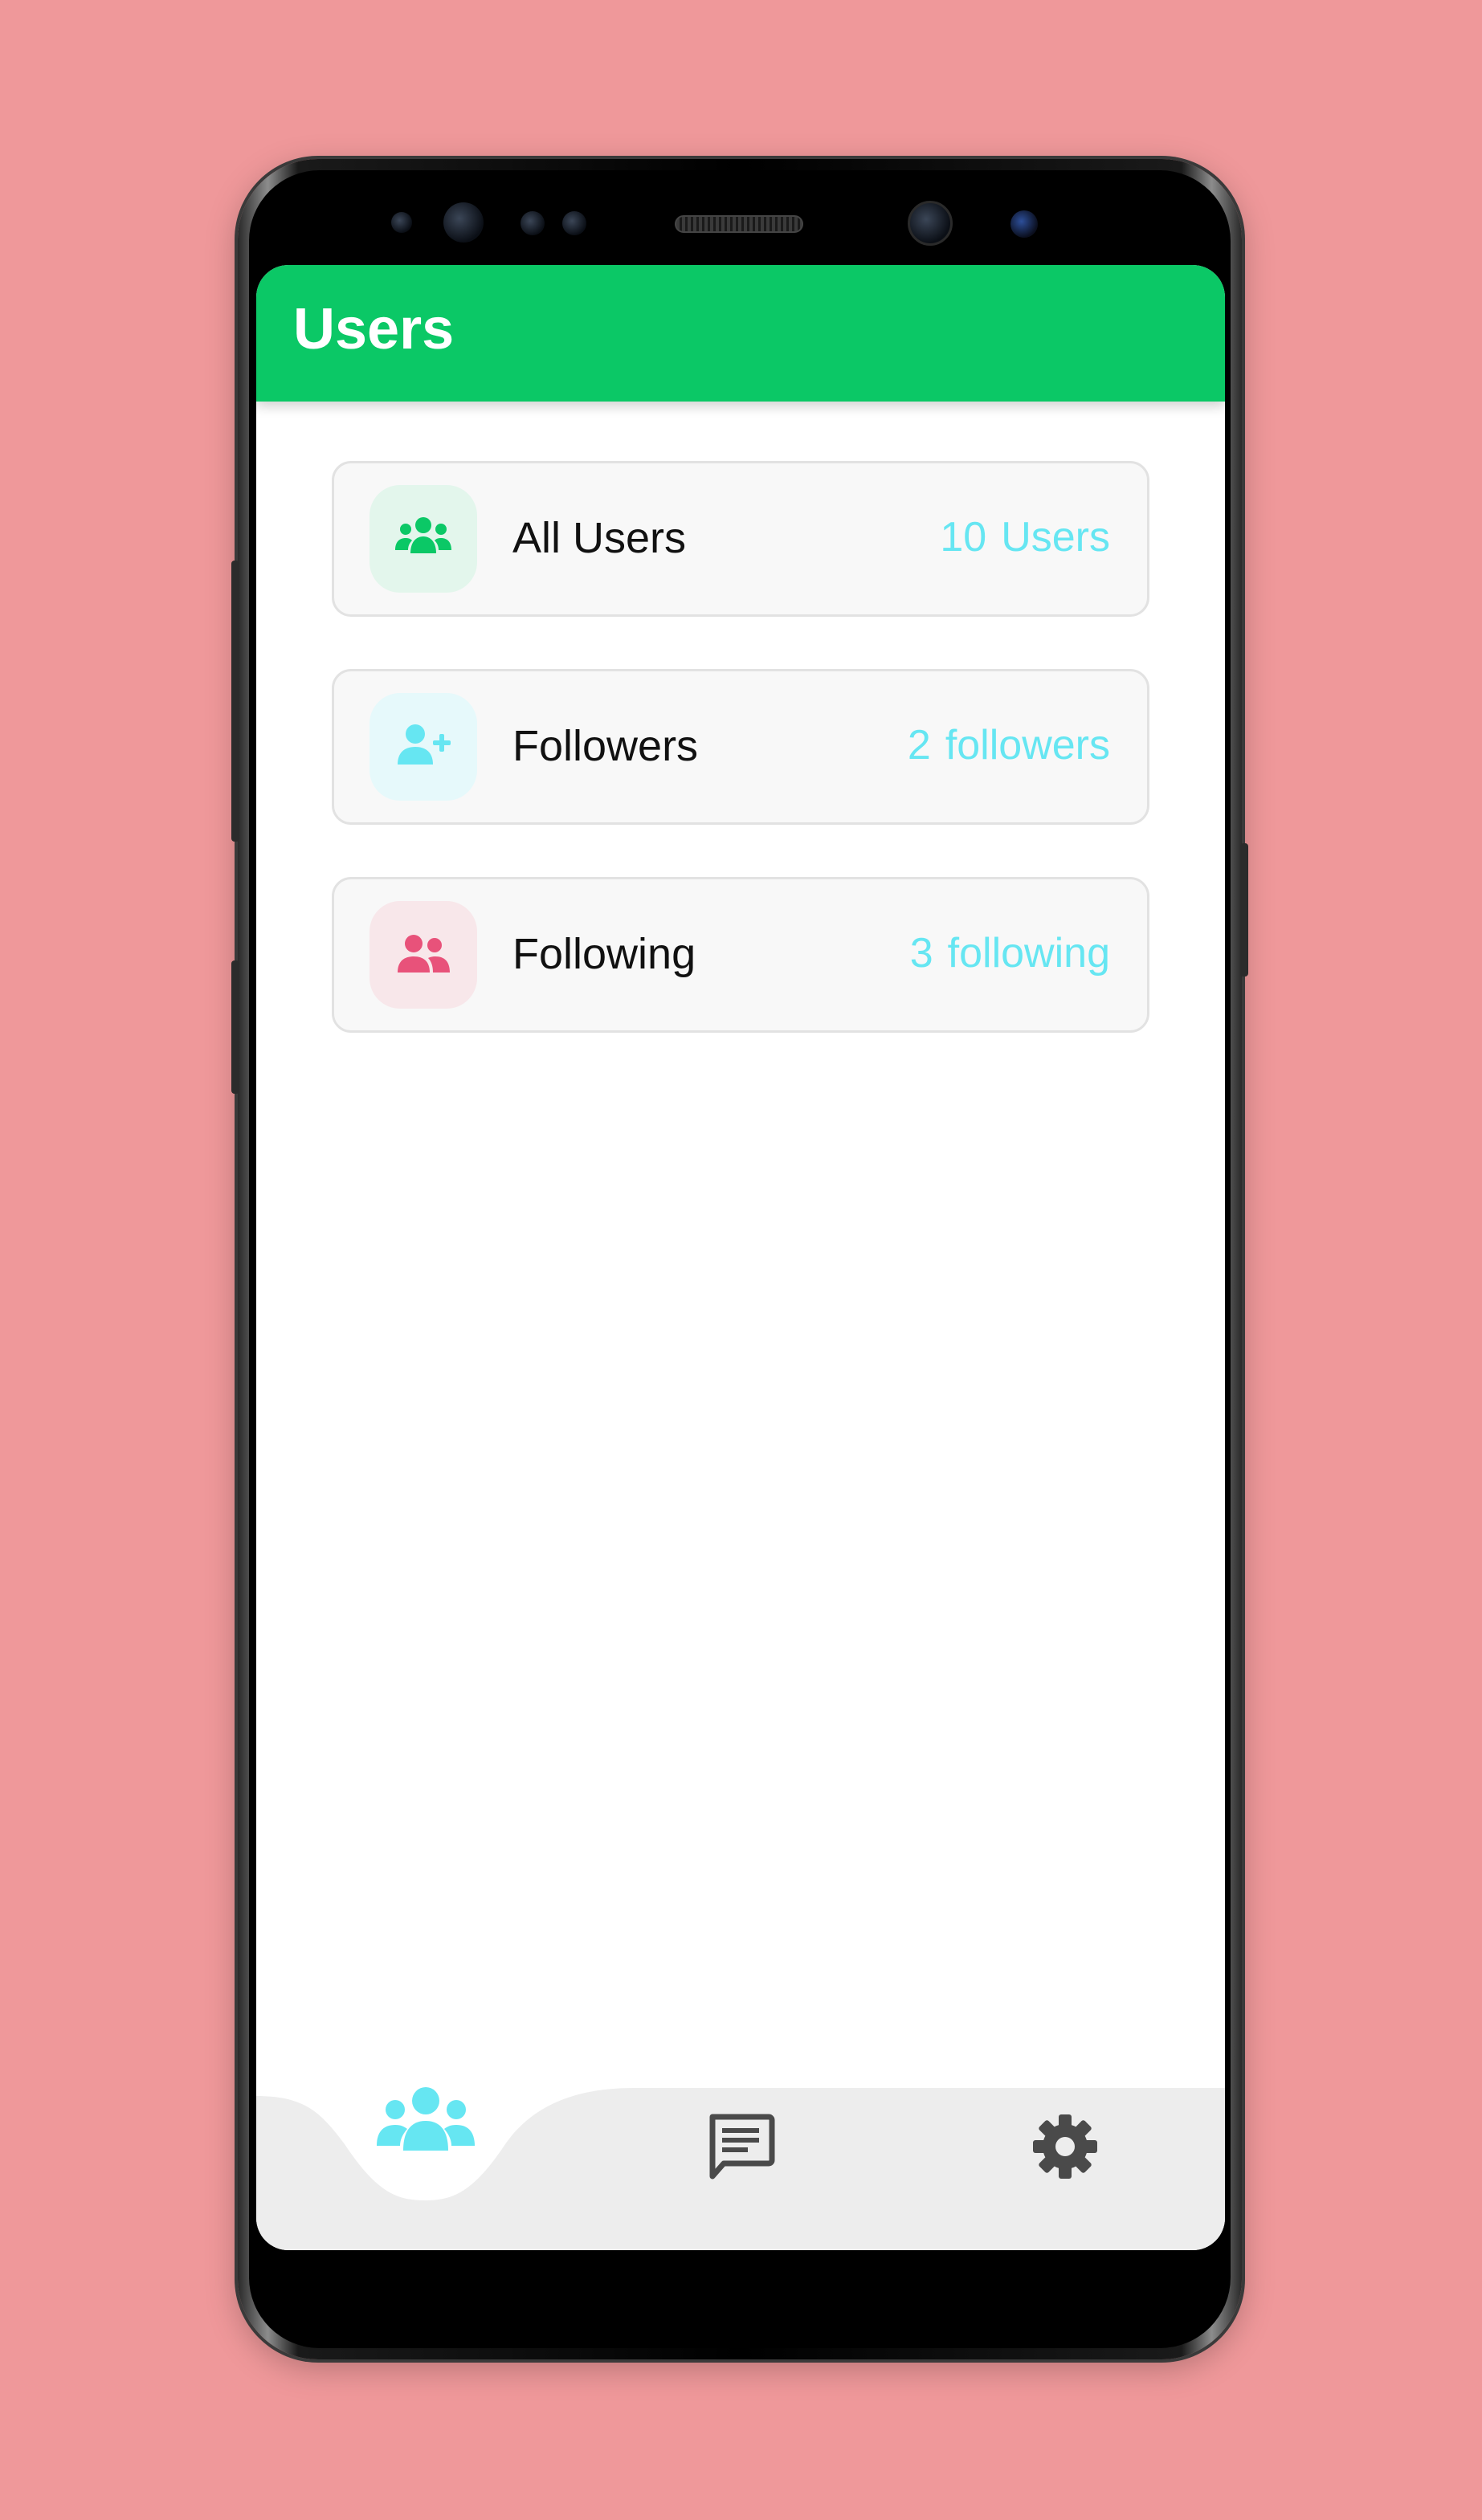 The width and height of the screenshot is (1482, 2520). What do you see at coordinates (599, 538) in the screenshot?
I see `card-label: All Users` at bounding box center [599, 538].